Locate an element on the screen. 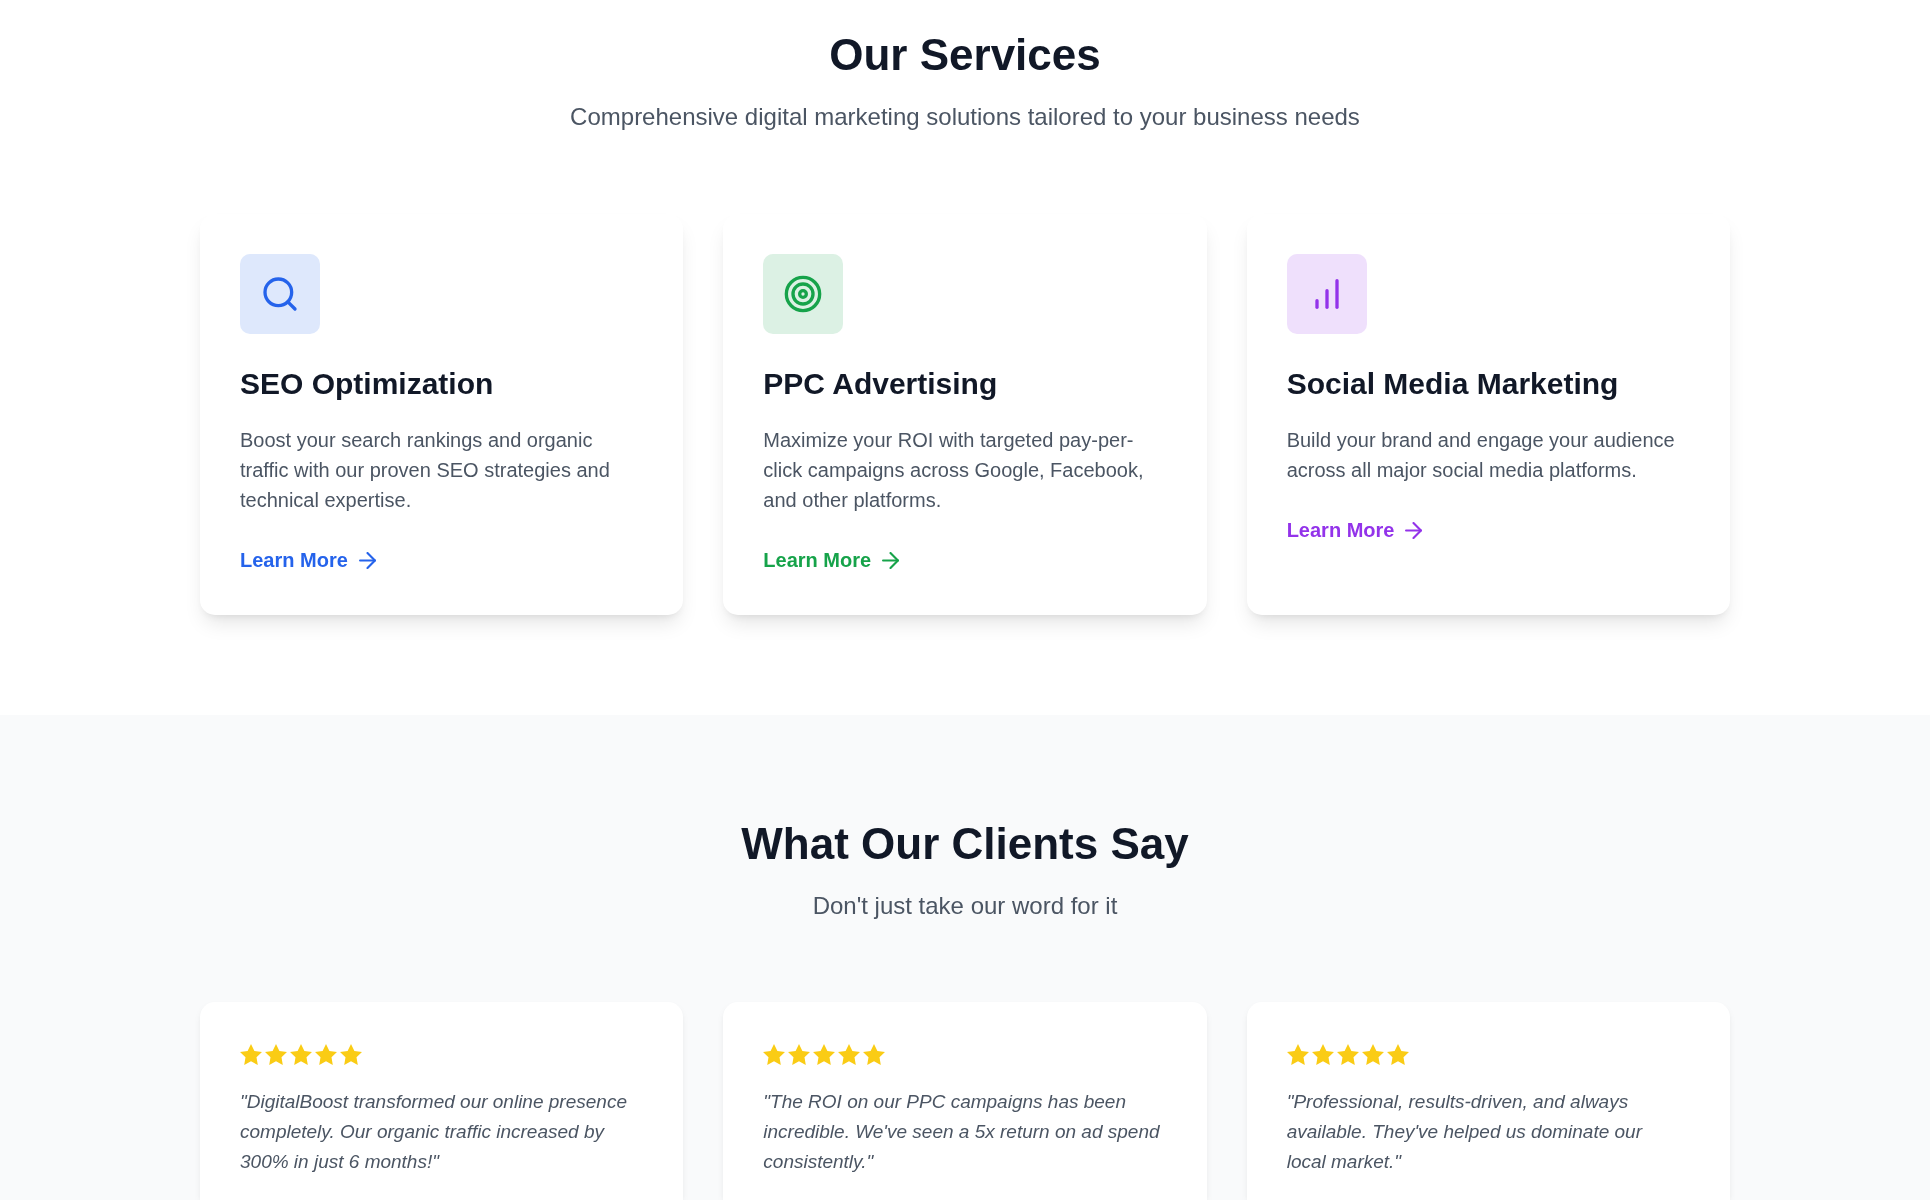 Image resolution: width=1930 pixels, height=1200 pixels. testimonial-quote: "DigitalBoost transformed our online presence completely. Our organic traffic increased by 300% in just 6 months!" is located at coordinates (434, 1132).